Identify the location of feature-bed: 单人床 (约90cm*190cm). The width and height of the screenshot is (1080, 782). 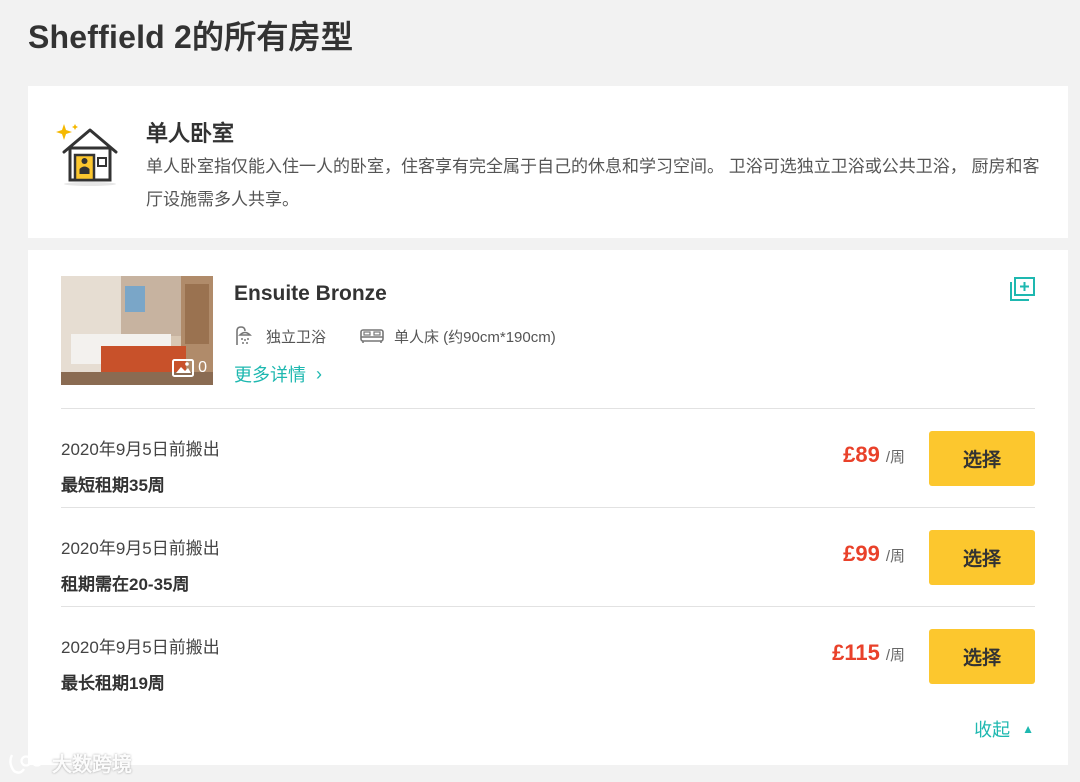
(458, 336).